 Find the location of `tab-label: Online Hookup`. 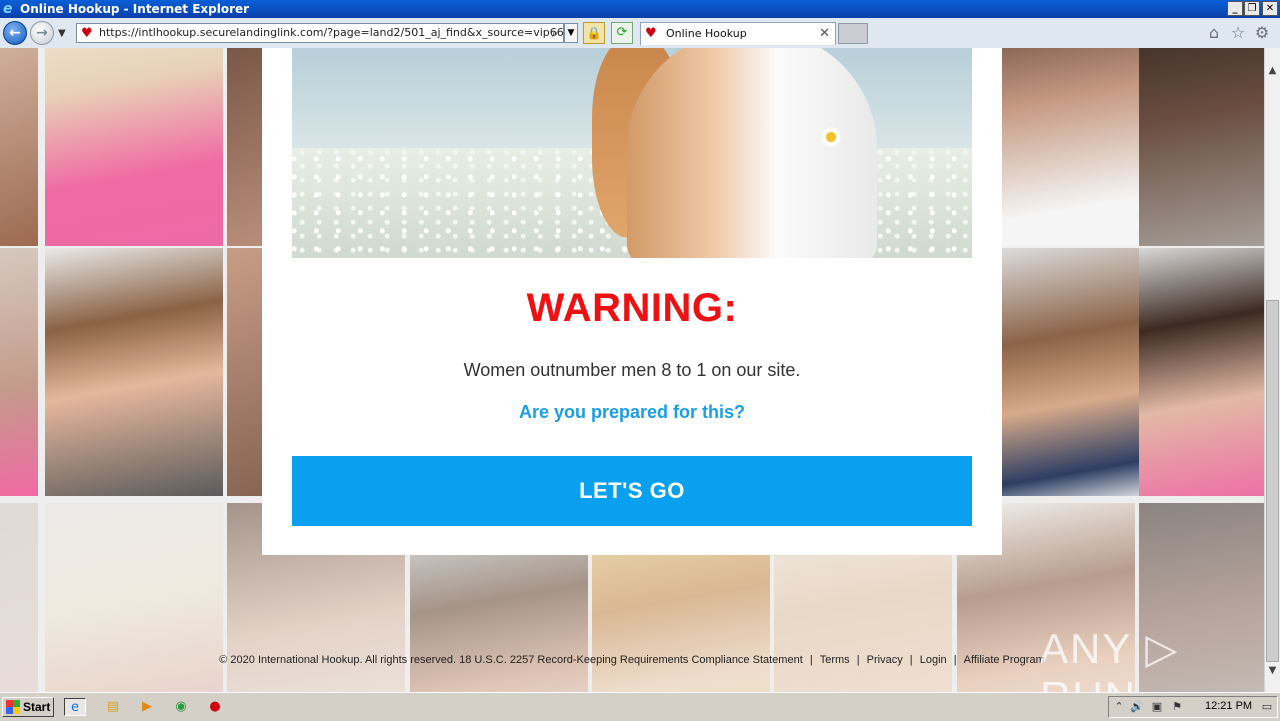

tab-label: Online Hookup is located at coordinates (706, 33).